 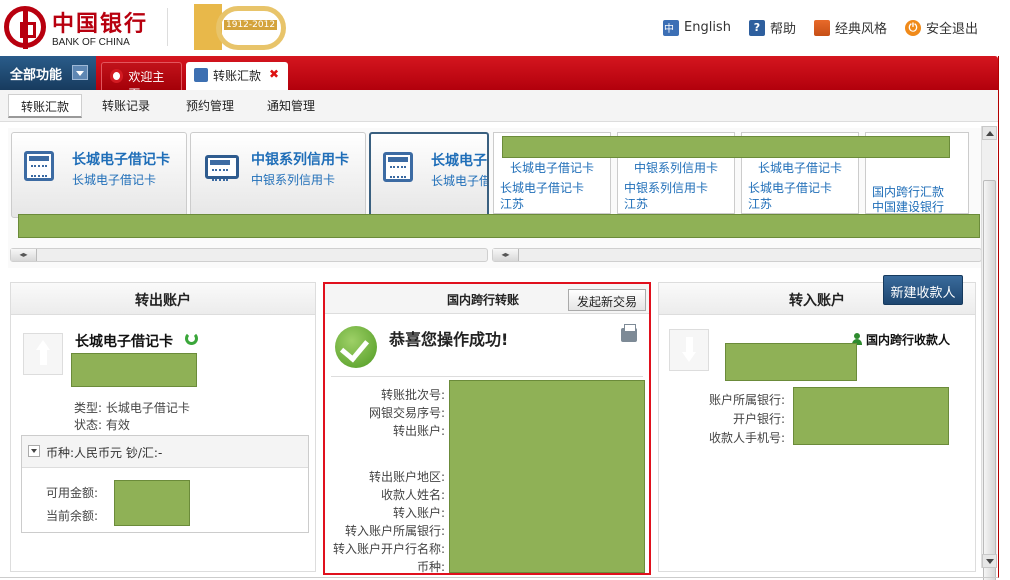 What do you see at coordinates (418, 513) in the screenshot?
I see `payee-account-label: 转入账户:` at bounding box center [418, 513].